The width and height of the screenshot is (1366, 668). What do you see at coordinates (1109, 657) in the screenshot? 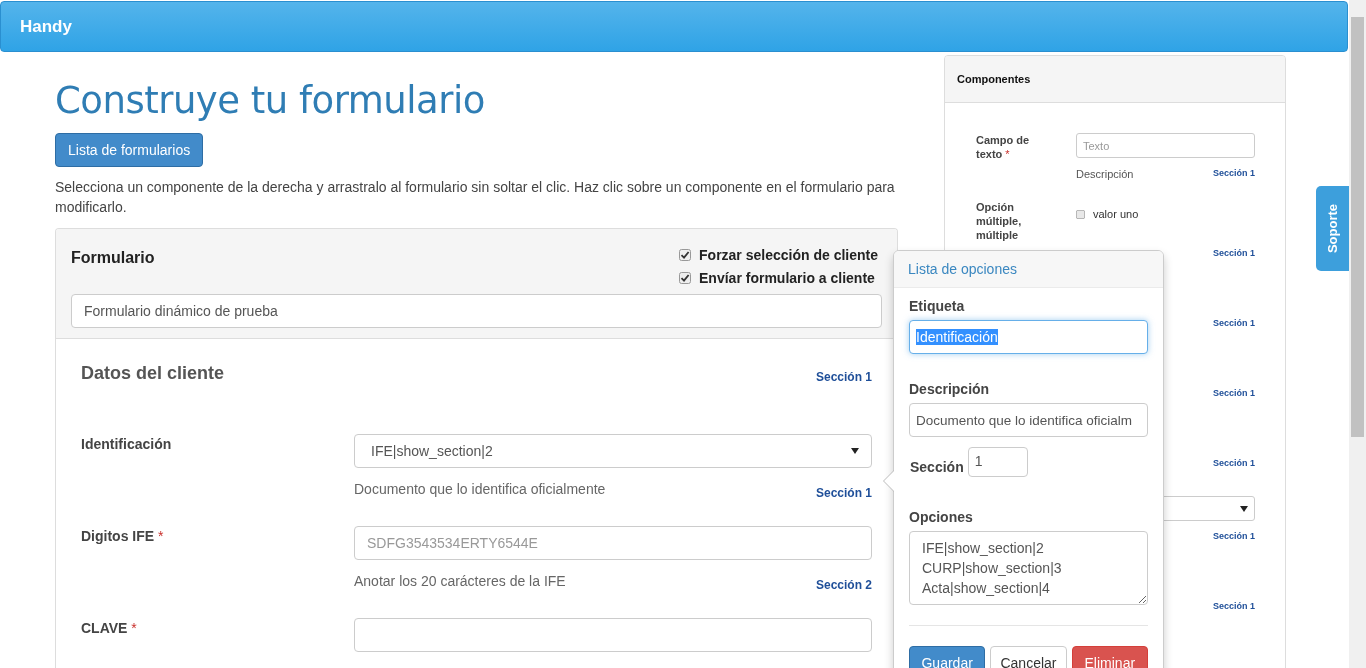
I see `delete-button: Eliminar` at bounding box center [1109, 657].